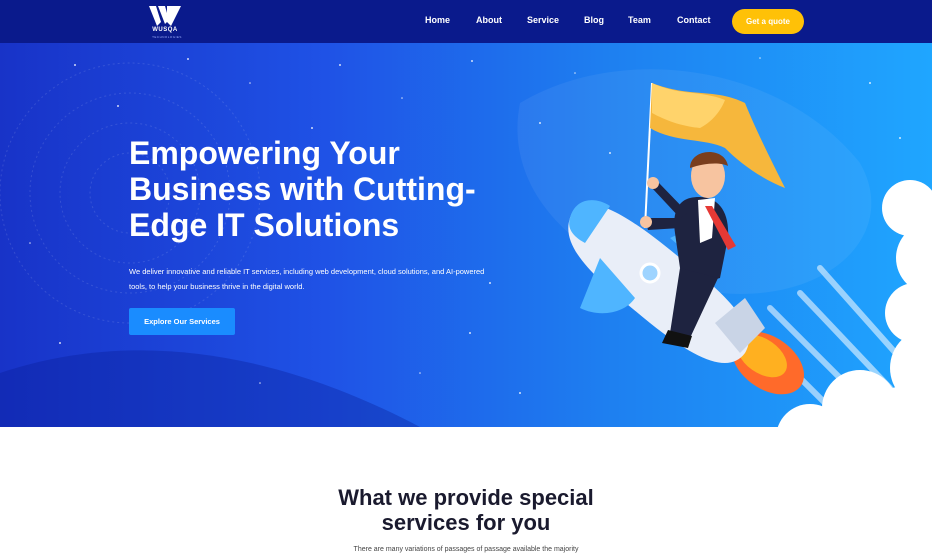 The image size is (932, 555). Describe the element at coordinates (639, 20) in the screenshot. I see `nav-link-team: Team` at that location.